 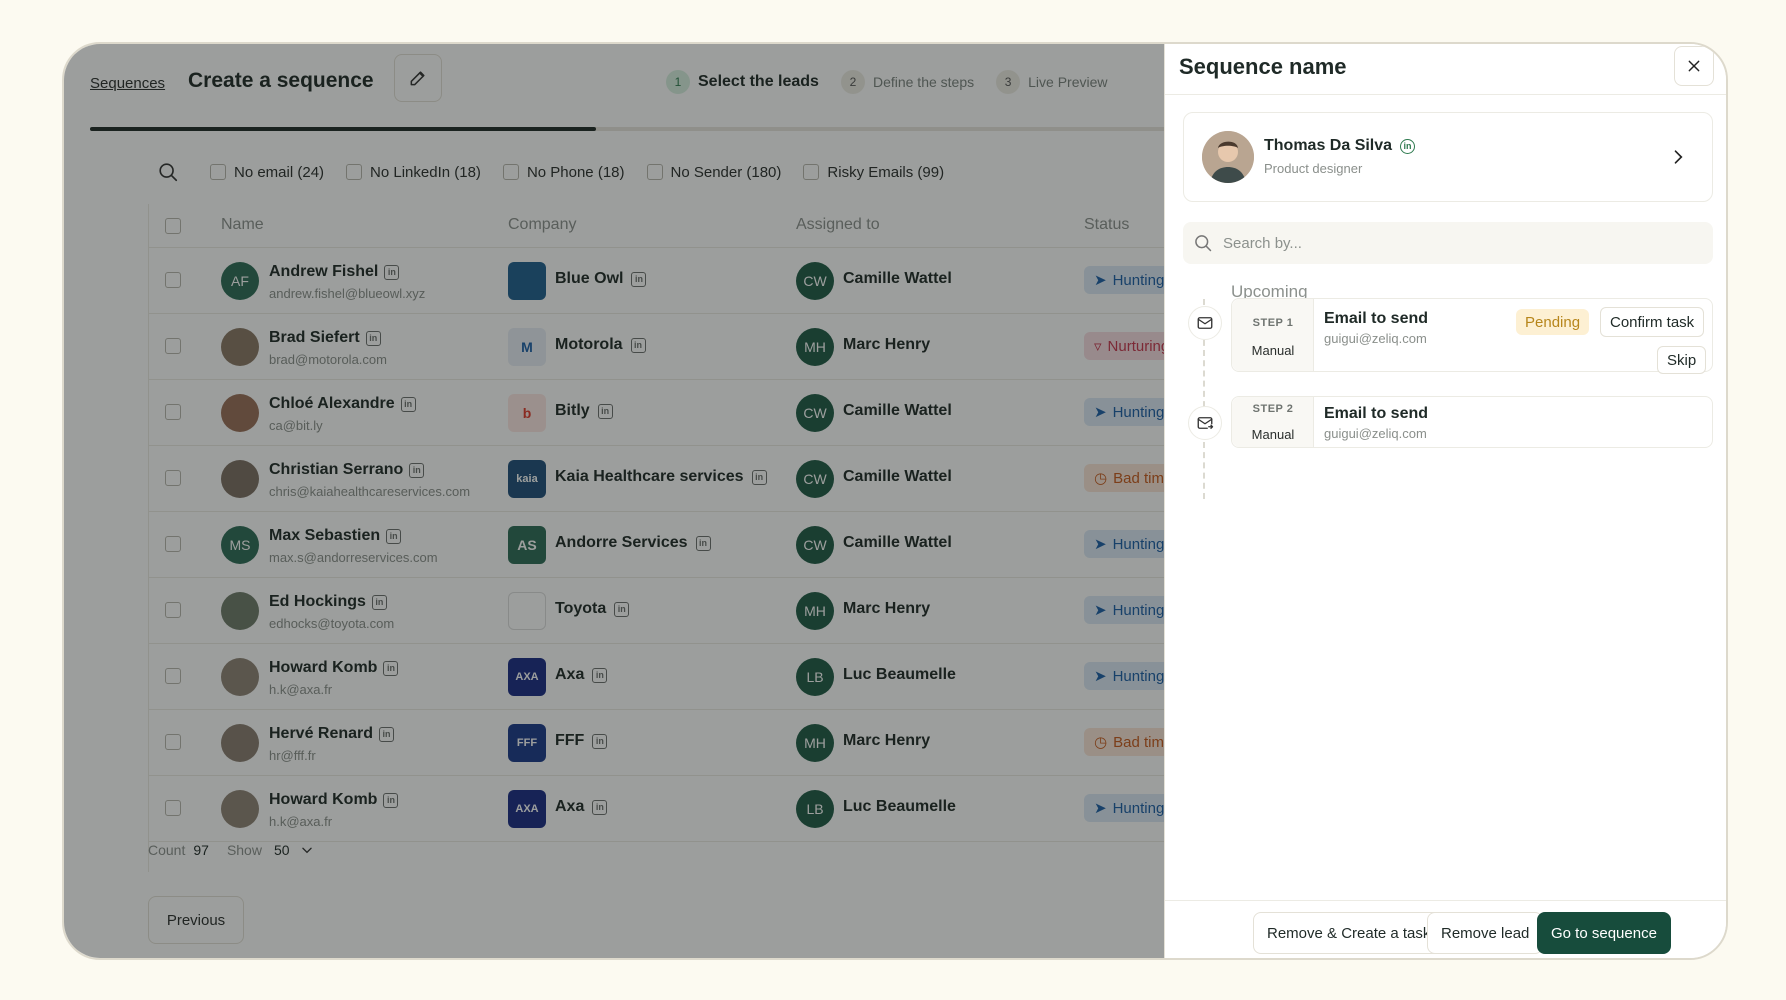 I want to click on profile-name: Thomas Da Silva in, so click(x=1340, y=146).